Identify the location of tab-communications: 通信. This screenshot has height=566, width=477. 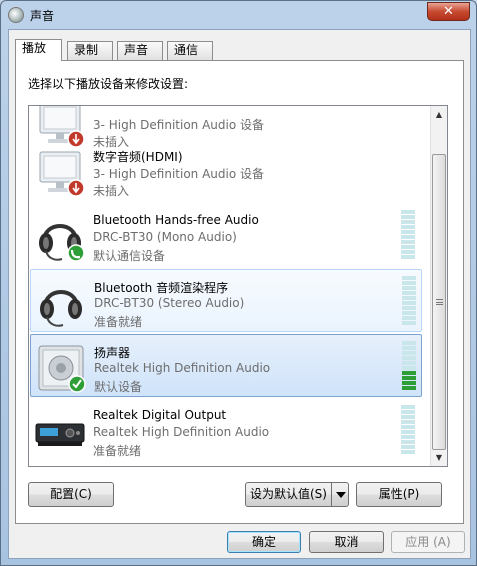
(190, 50).